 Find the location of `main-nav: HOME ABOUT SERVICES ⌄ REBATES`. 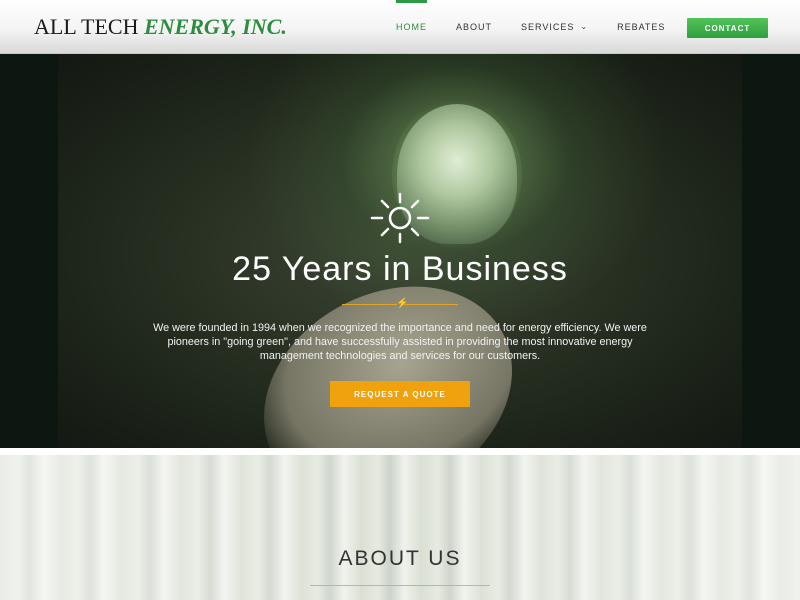

main-nav: HOME ABOUT SERVICES ⌄ REBATES is located at coordinates (545, 27).